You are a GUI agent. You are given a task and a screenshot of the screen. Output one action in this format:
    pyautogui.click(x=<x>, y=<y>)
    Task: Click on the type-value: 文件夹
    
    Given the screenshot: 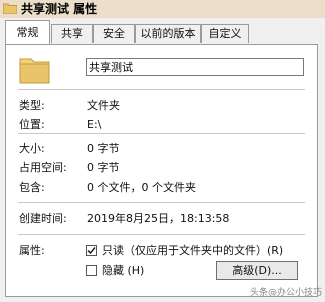 What is the action you would take?
    pyautogui.click(x=103, y=105)
    